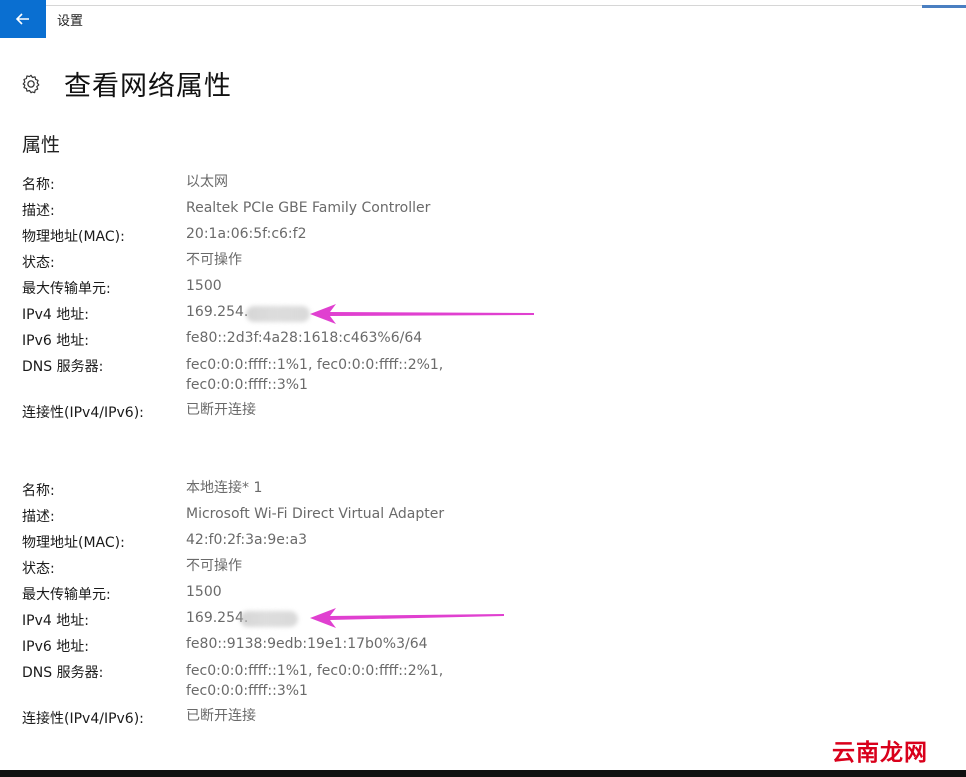 The height and width of the screenshot is (777, 966). I want to click on gear-icon, so click(31, 83).